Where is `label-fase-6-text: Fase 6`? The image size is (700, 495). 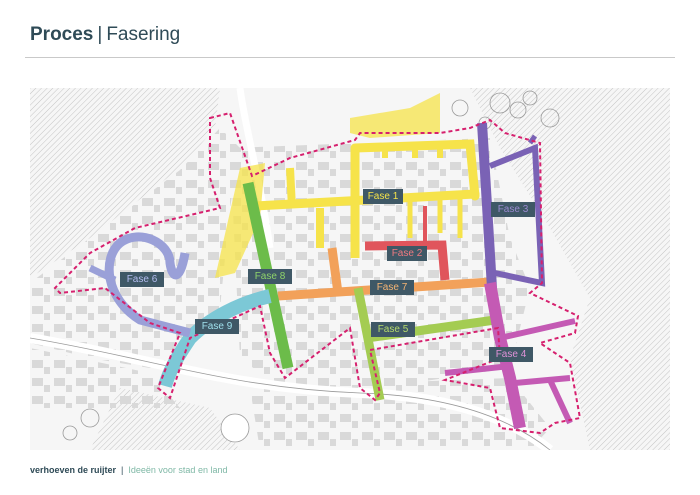 label-fase-6-text: Fase 6 is located at coordinates (142, 279).